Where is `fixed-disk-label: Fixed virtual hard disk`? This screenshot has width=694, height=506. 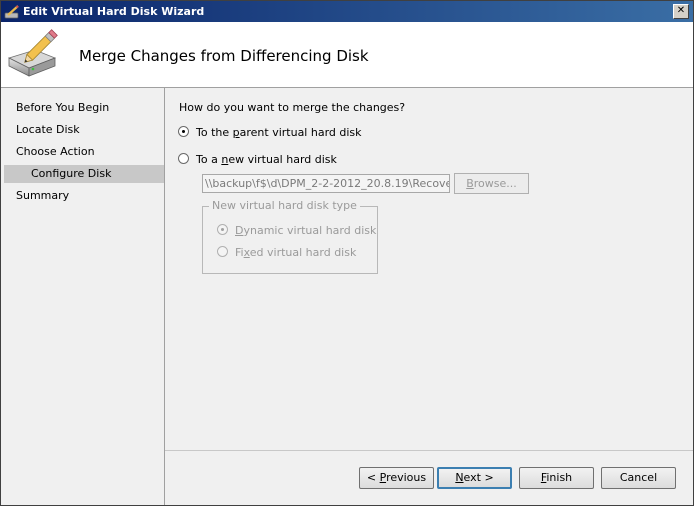
fixed-disk-label: Fixed virtual hard disk is located at coordinates (295, 252).